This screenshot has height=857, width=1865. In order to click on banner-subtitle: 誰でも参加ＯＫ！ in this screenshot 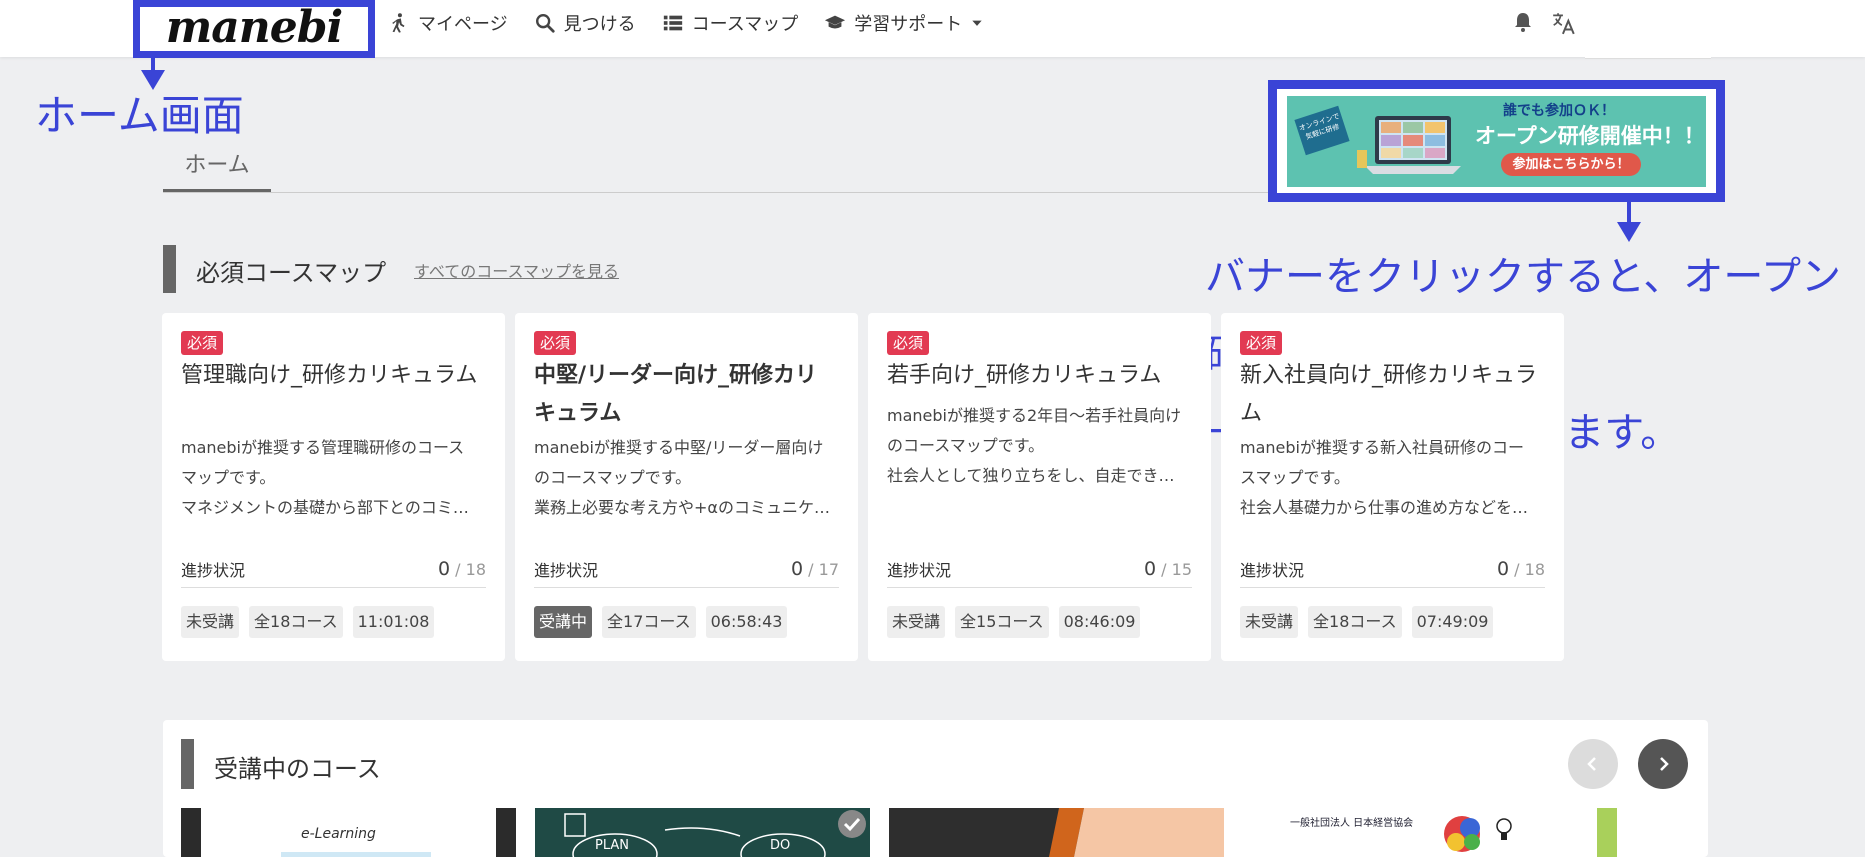, I will do `click(1559, 111)`.